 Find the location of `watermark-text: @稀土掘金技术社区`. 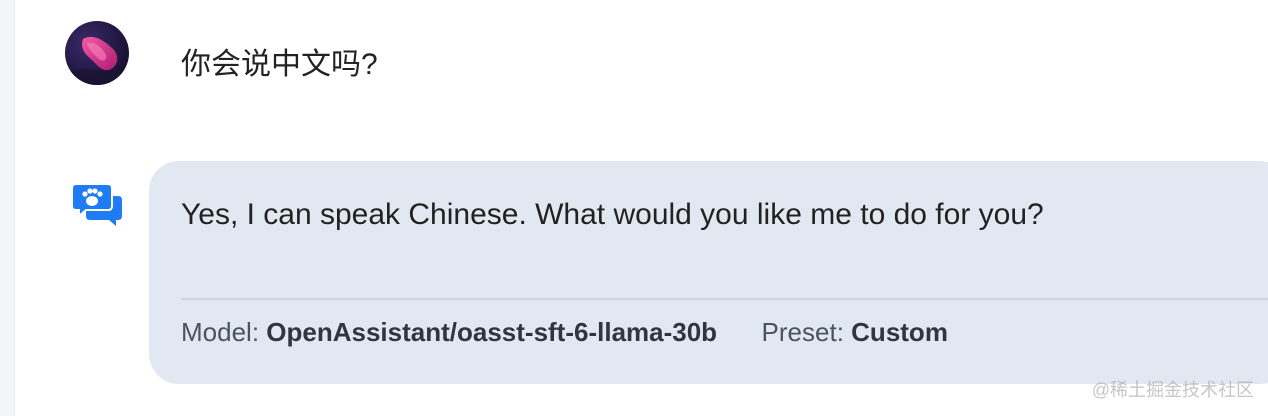

watermark-text: @稀土掘金技术社区 is located at coordinates (1172, 390).